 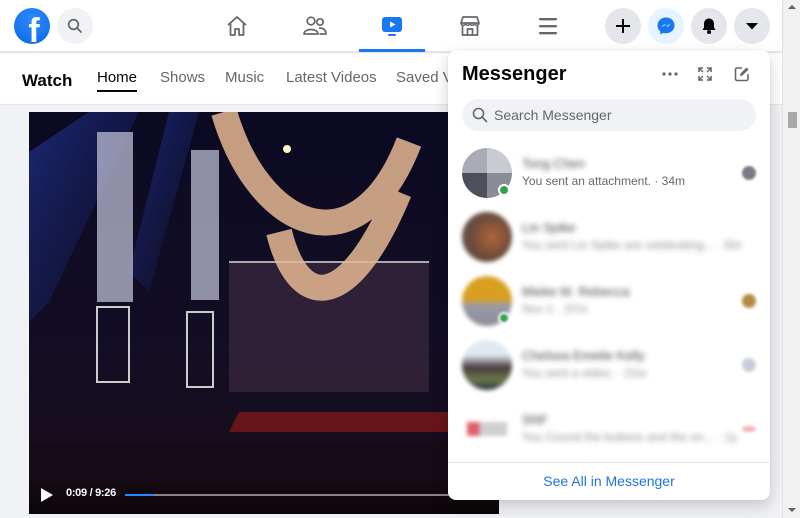 What do you see at coordinates (603, 181) in the screenshot?
I see `chat-preview: You sent an attachment. · 34m` at bounding box center [603, 181].